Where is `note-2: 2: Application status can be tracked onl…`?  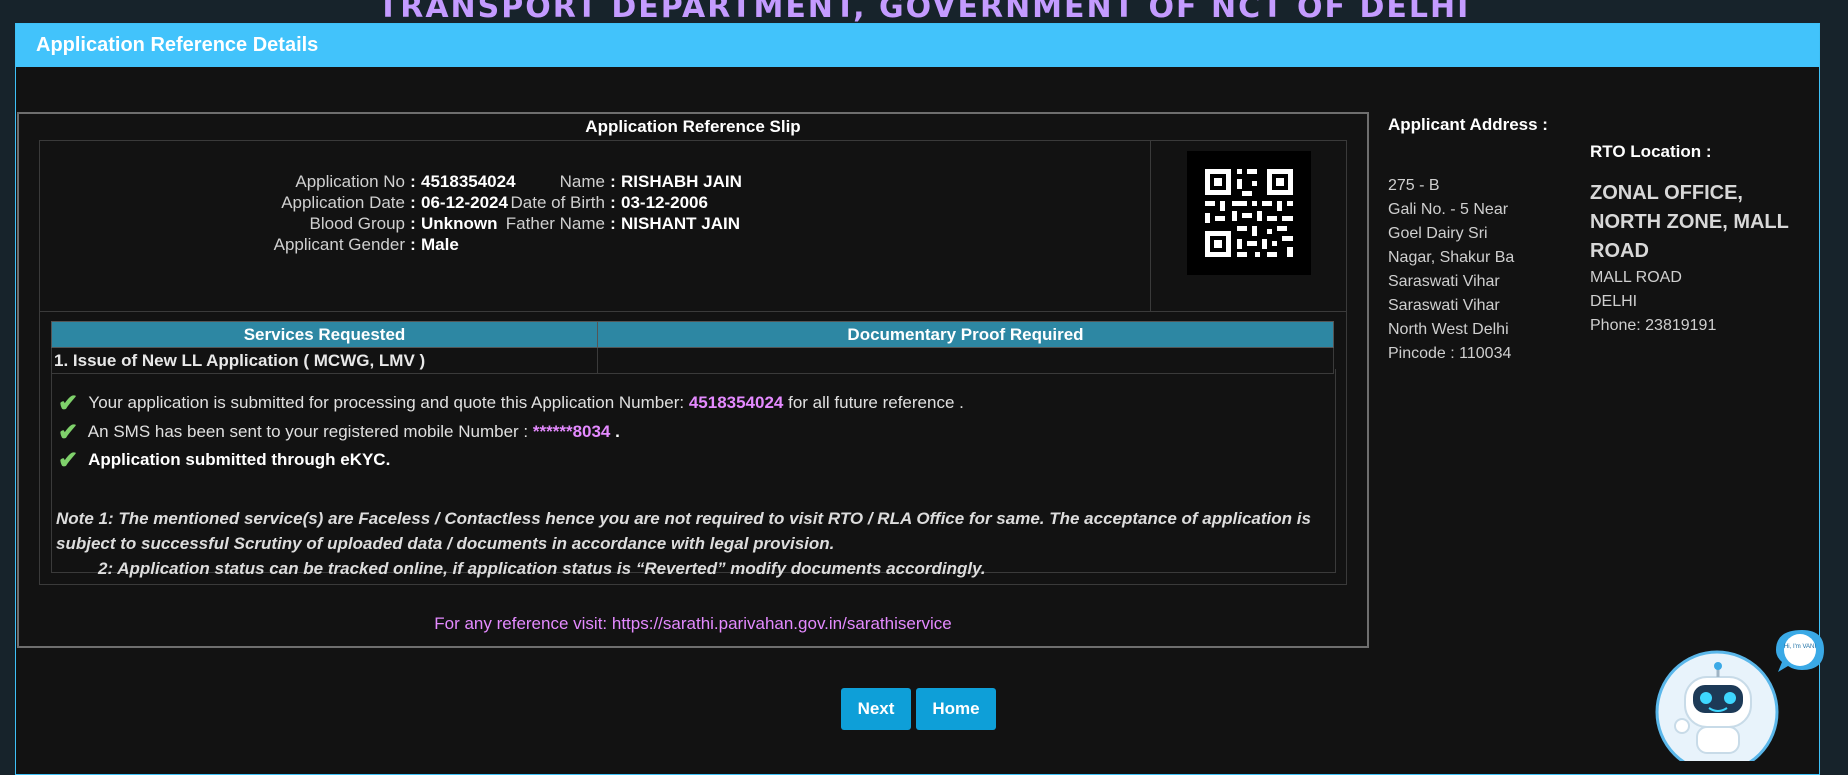
note-2: 2: Application status can be tracked onl… is located at coordinates (542, 568).